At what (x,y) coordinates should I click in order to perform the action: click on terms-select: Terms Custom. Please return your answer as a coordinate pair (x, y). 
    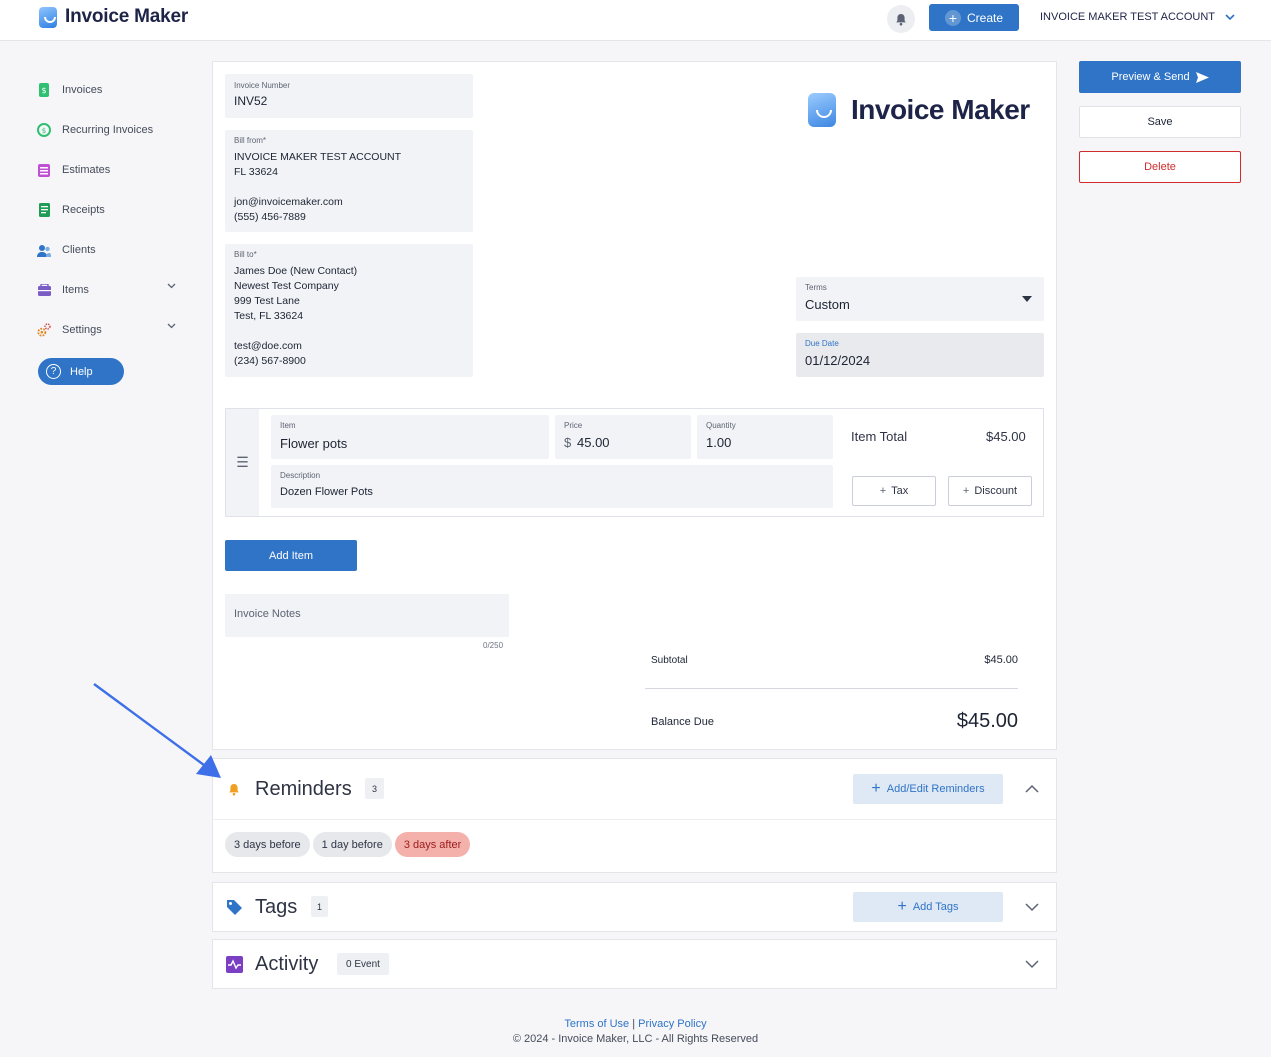
    Looking at the image, I should click on (920, 299).